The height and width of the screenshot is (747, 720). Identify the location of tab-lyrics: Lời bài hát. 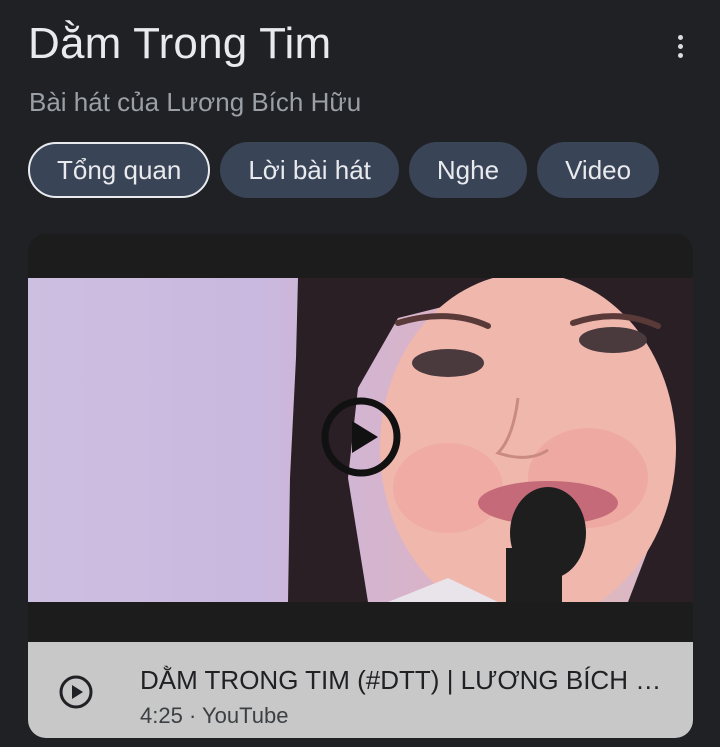
(309, 170).